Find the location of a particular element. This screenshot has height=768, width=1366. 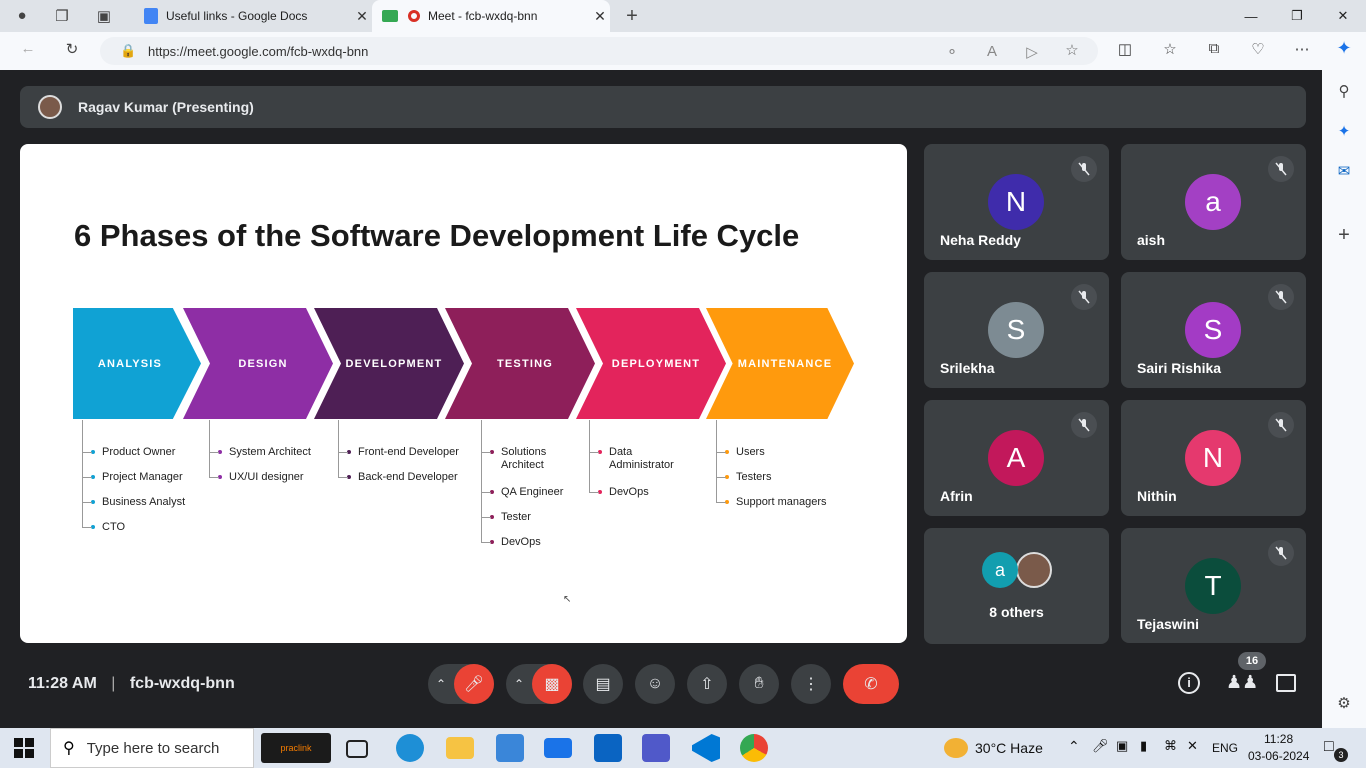

google-docs-icon is located at coordinates (151, 16).